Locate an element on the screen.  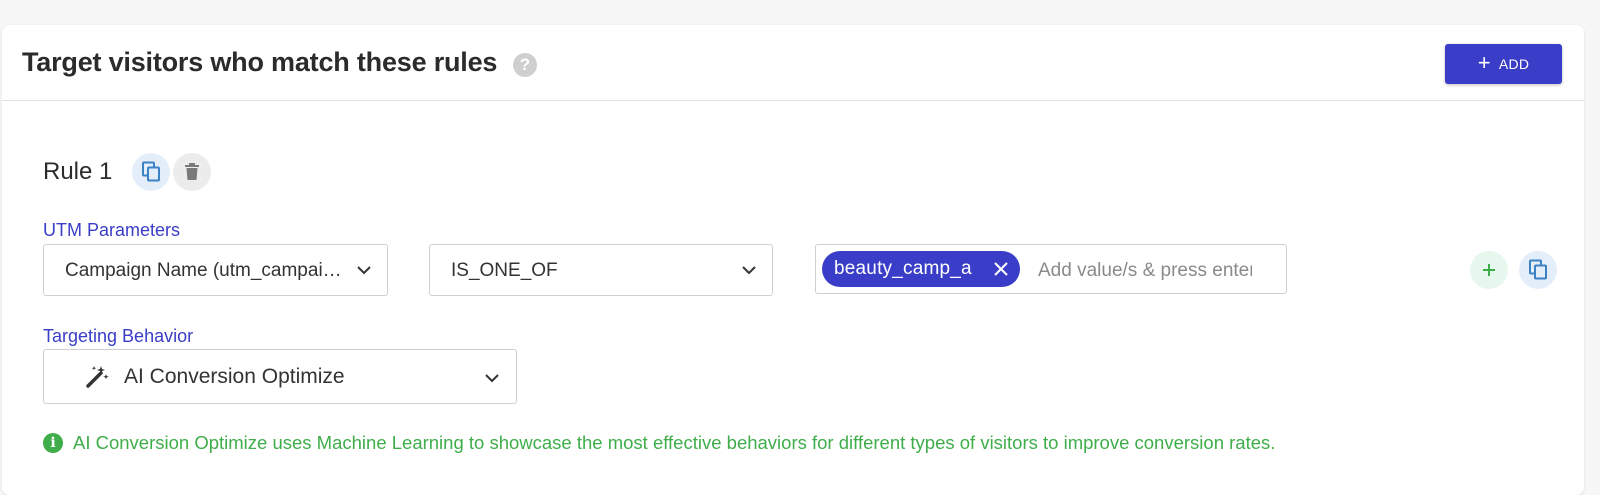
add-condition-button is located at coordinates (1489, 270).